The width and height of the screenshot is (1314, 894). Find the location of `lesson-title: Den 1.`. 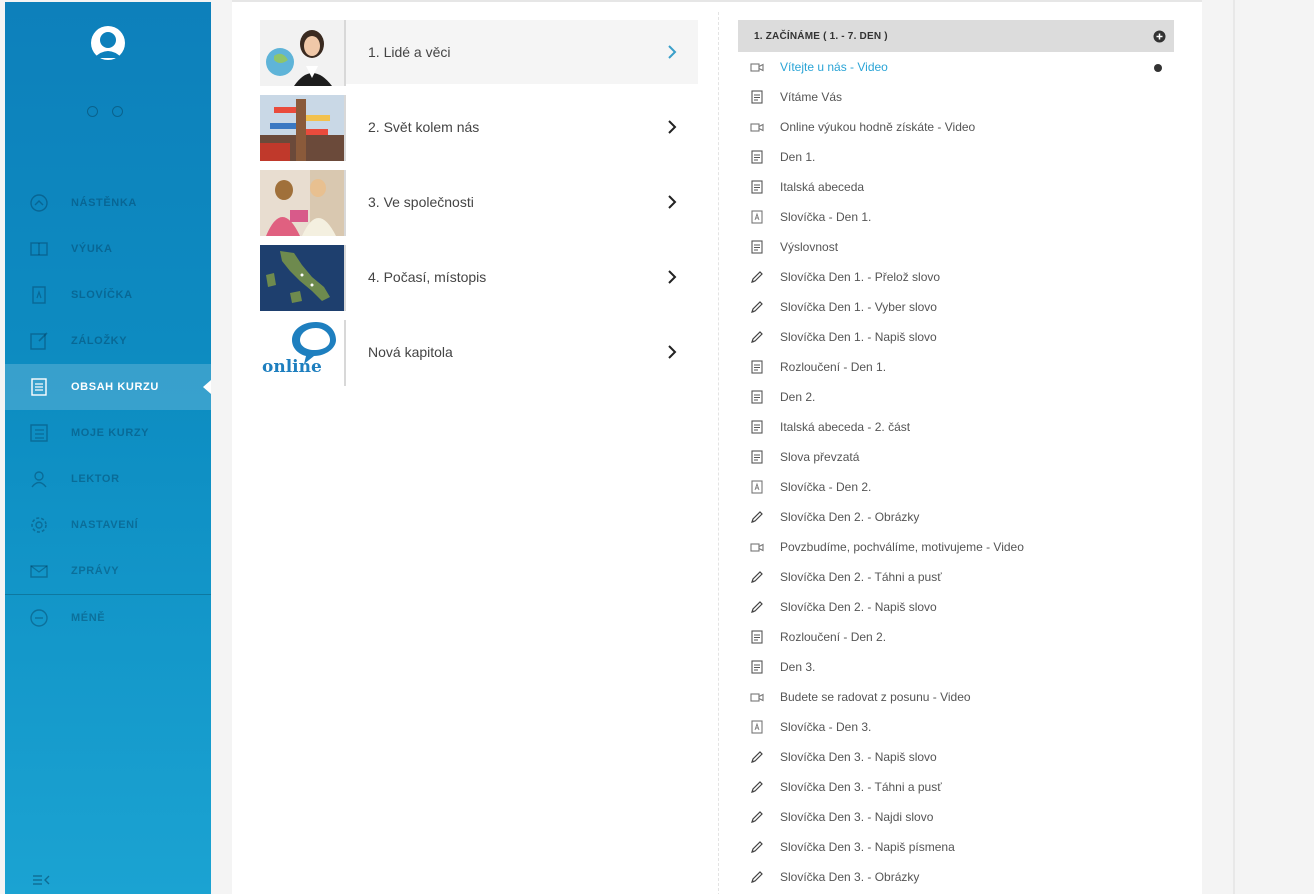

lesson-title: Den 1. is located at coordinates (798, 157).